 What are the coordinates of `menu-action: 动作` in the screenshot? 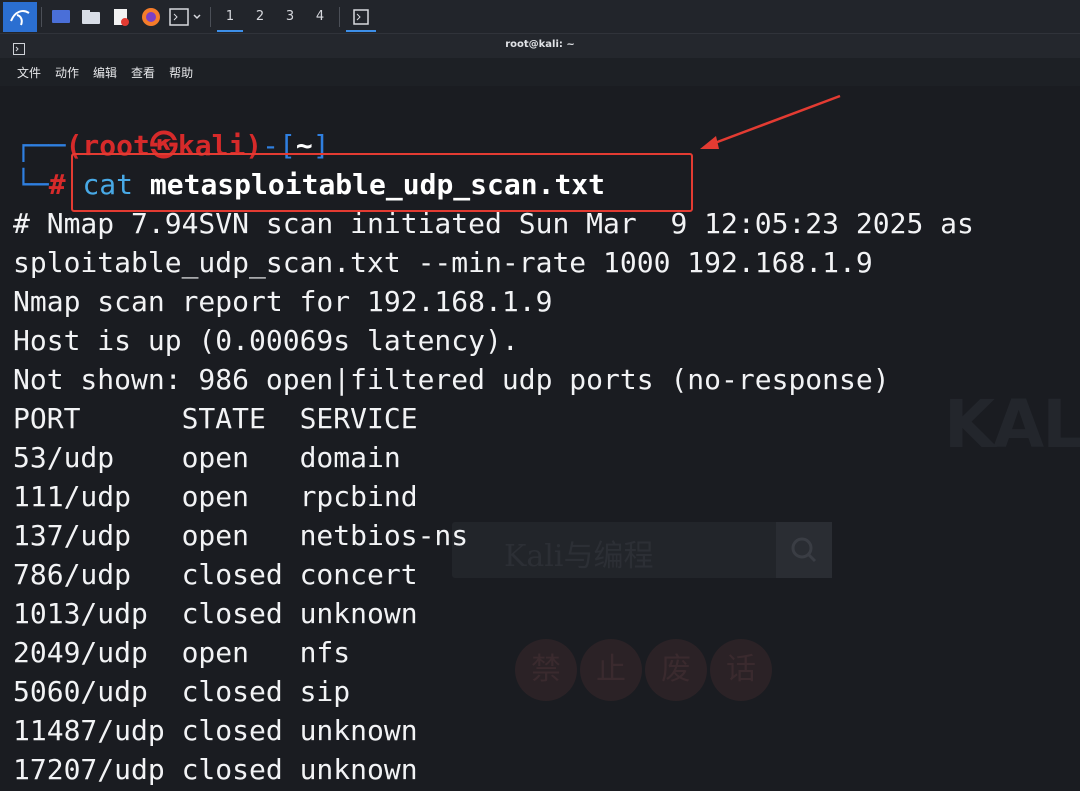 It's located at (67, 72).